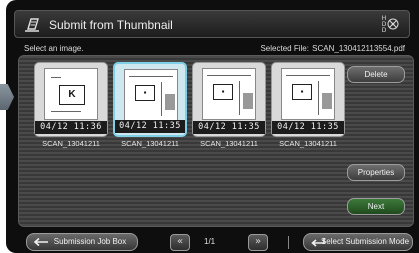 The height and width of the screenshot is (253, 419). I want to click on instruction-text: Select an image., so click(54, 48).